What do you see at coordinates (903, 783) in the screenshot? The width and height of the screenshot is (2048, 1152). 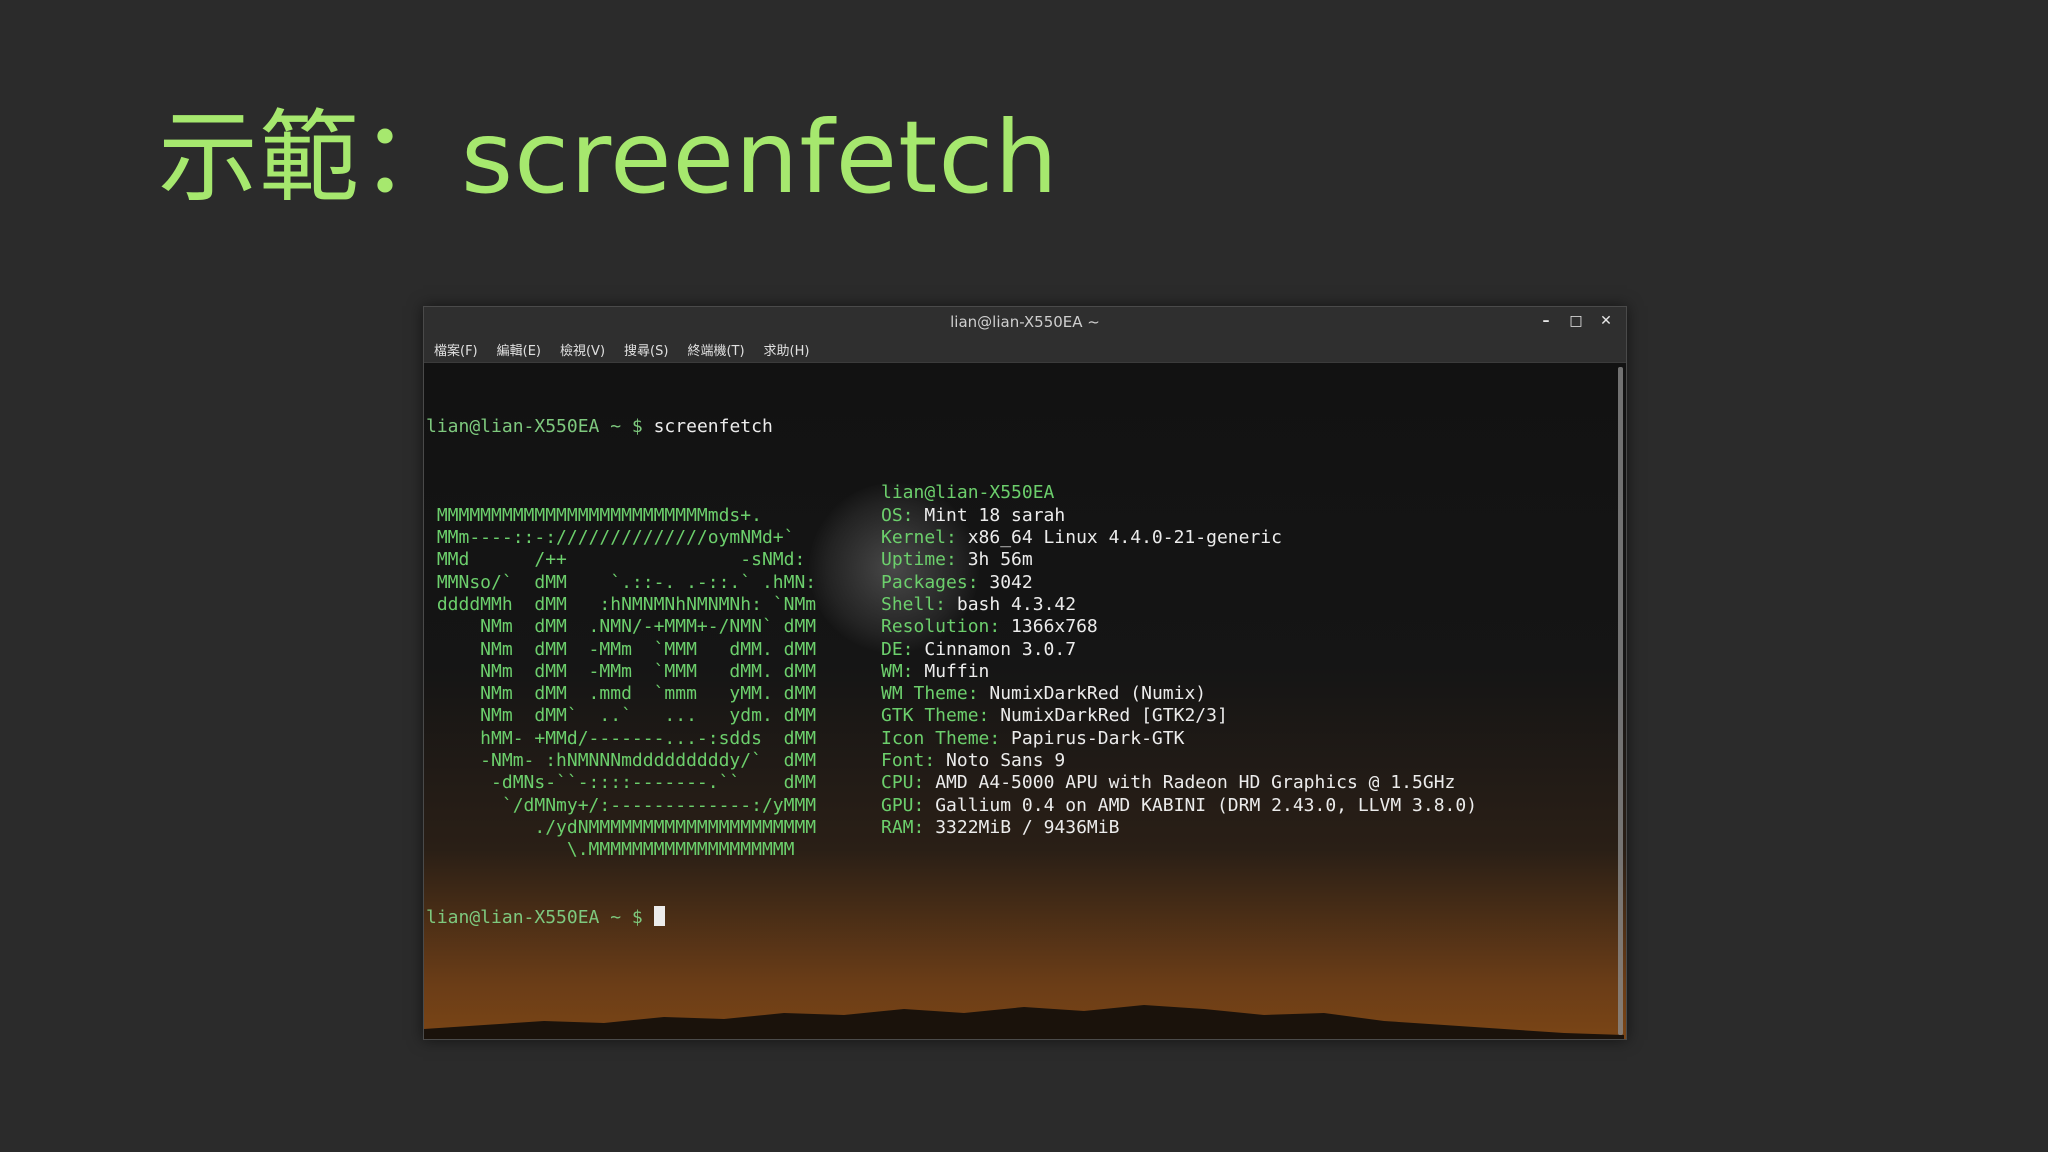 I see `info-key: CPU:` at bounding box center [903, 783].